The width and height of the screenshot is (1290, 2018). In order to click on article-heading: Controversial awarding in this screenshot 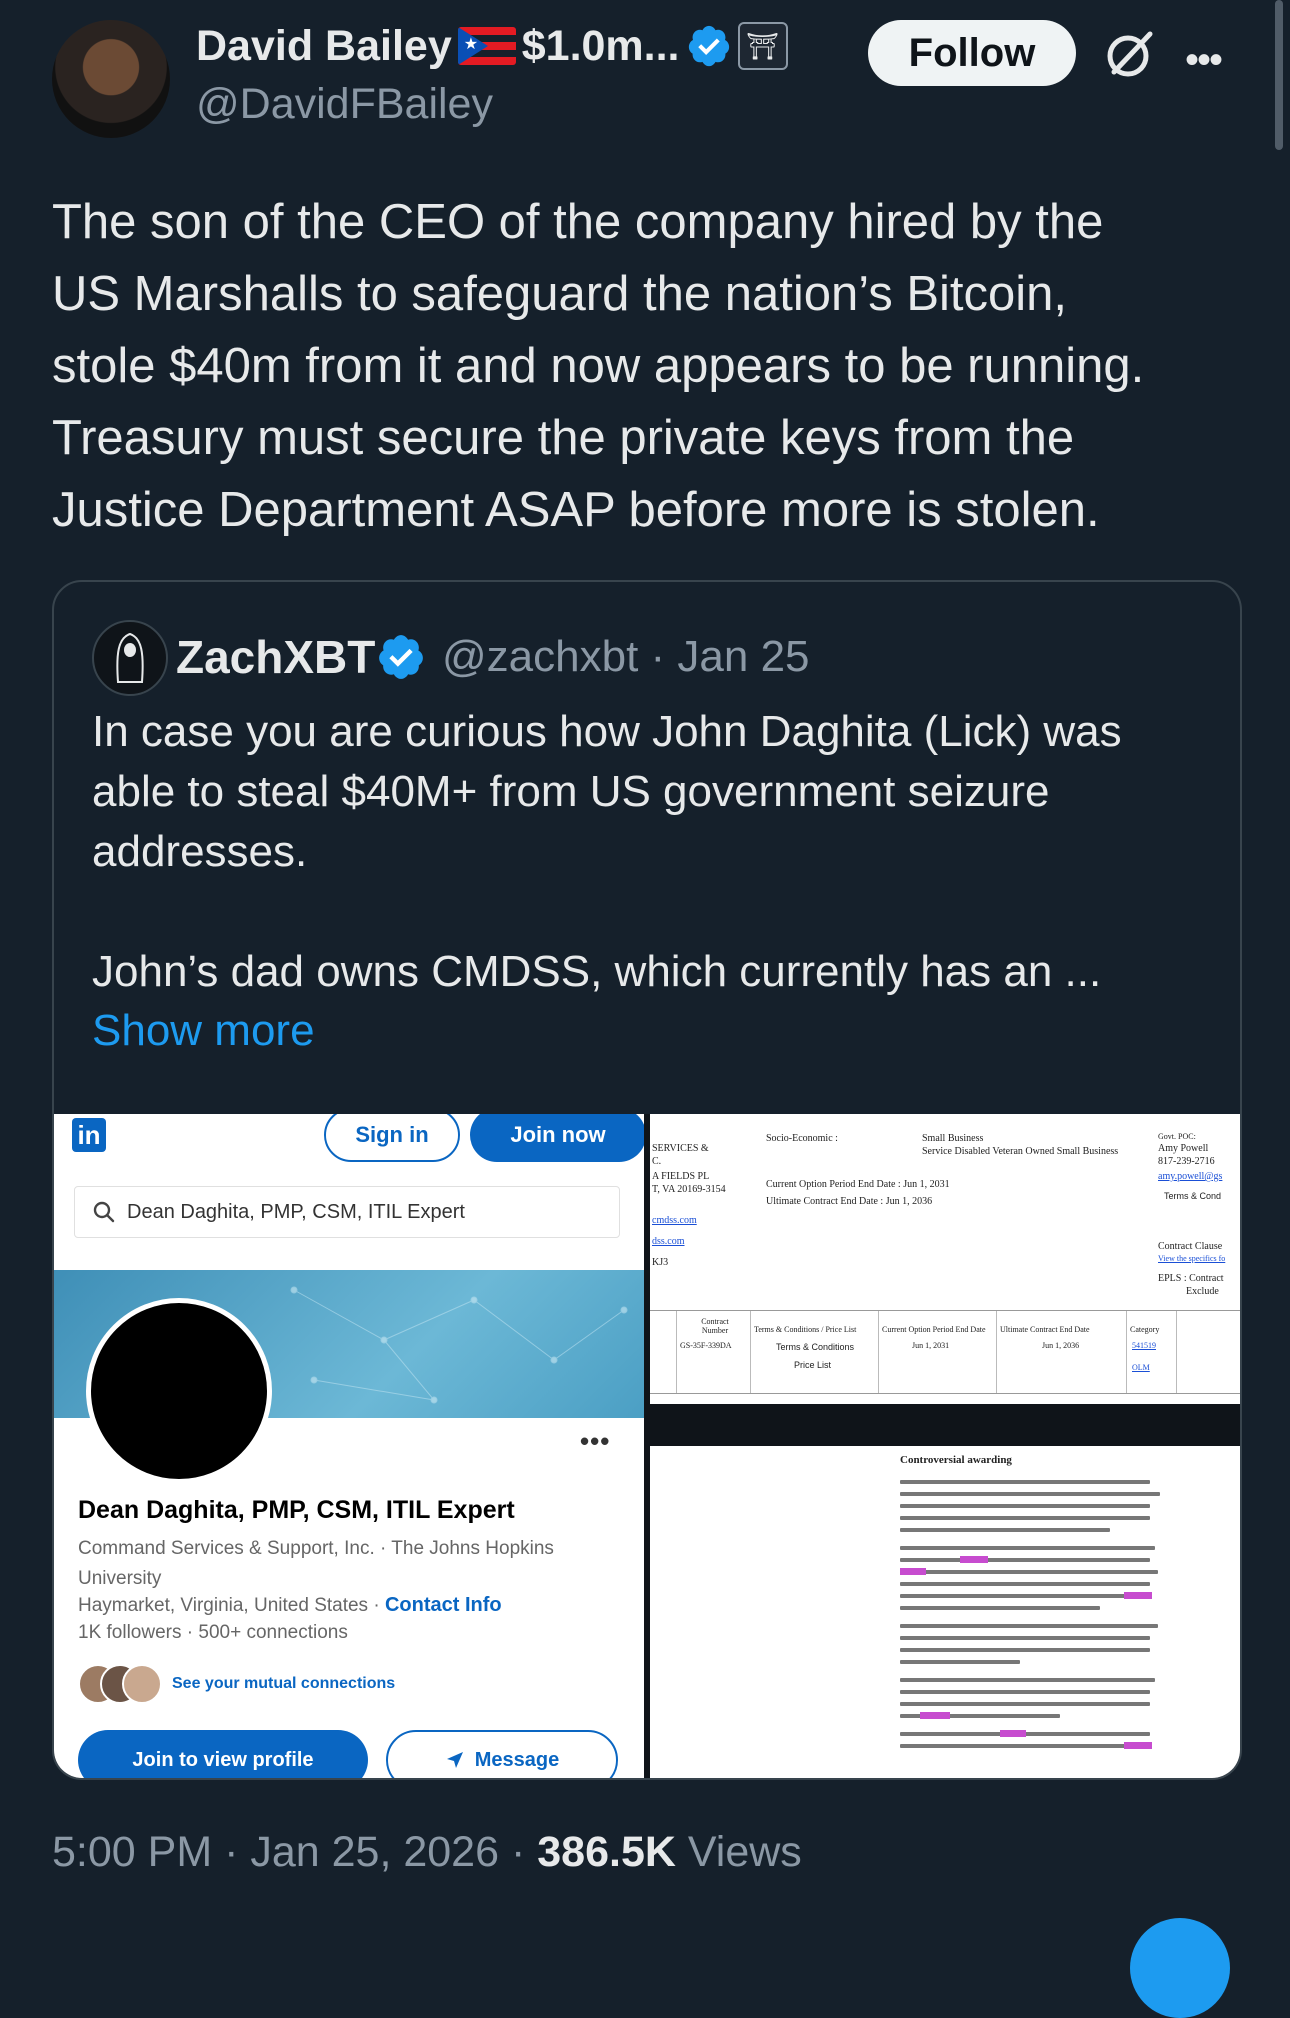, I will do `click(956, 1460)`.